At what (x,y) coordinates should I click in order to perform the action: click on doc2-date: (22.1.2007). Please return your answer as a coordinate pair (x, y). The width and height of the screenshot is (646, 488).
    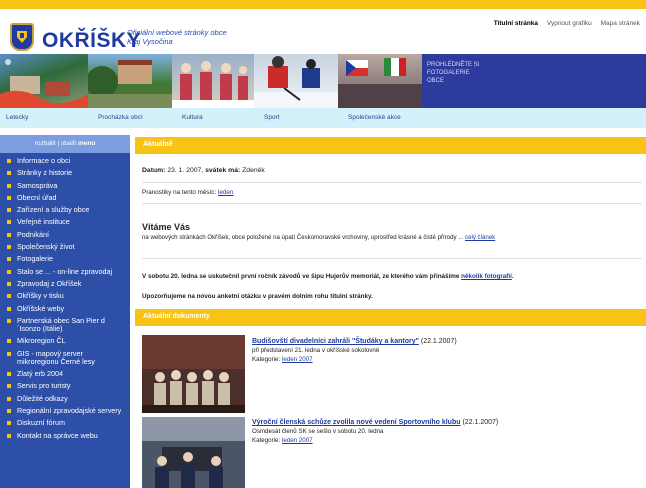
    Looking at the image, I should click on (480, 422).